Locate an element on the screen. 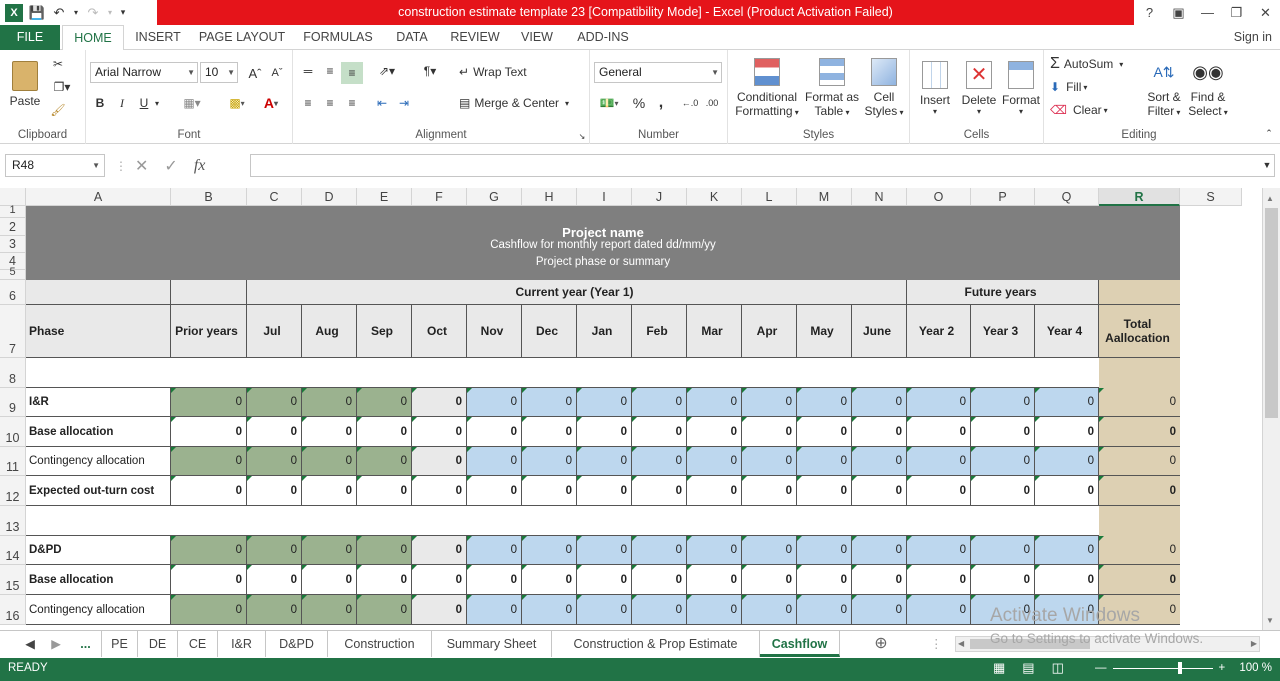 The image size is (1280, 681). zoom-track is located at coordinates (1162, 667).